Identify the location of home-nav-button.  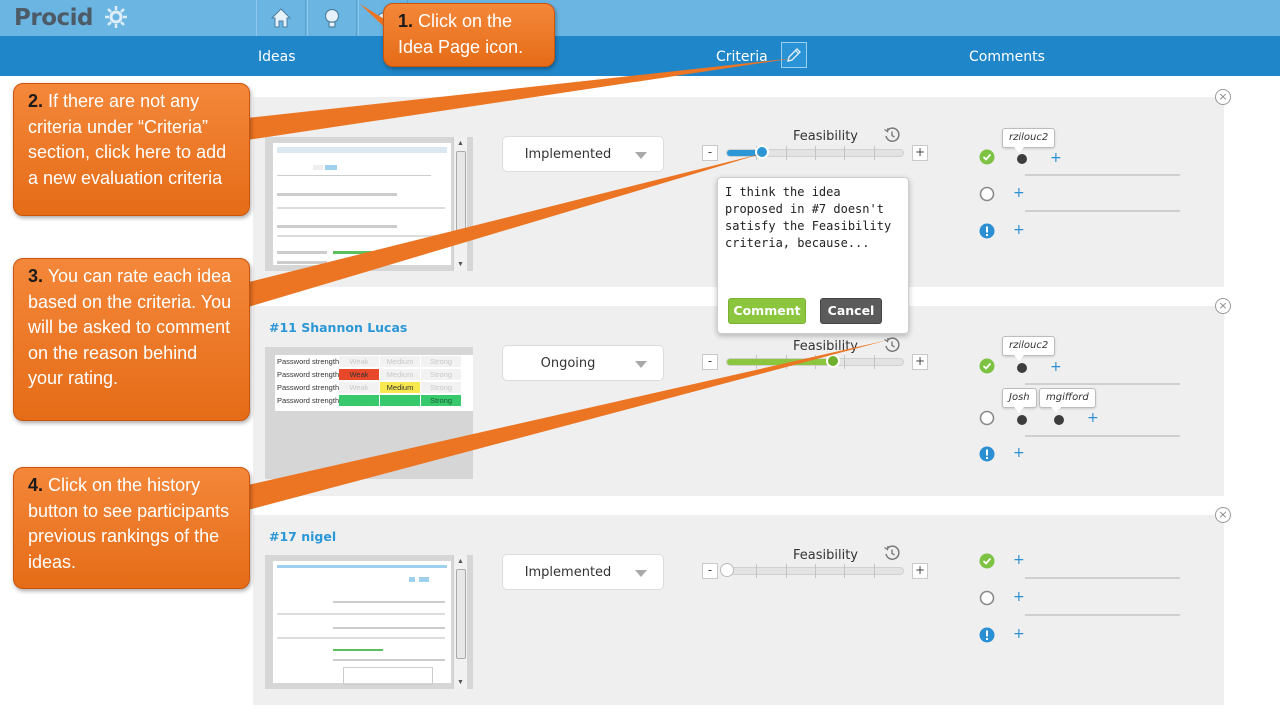
(281, 18).